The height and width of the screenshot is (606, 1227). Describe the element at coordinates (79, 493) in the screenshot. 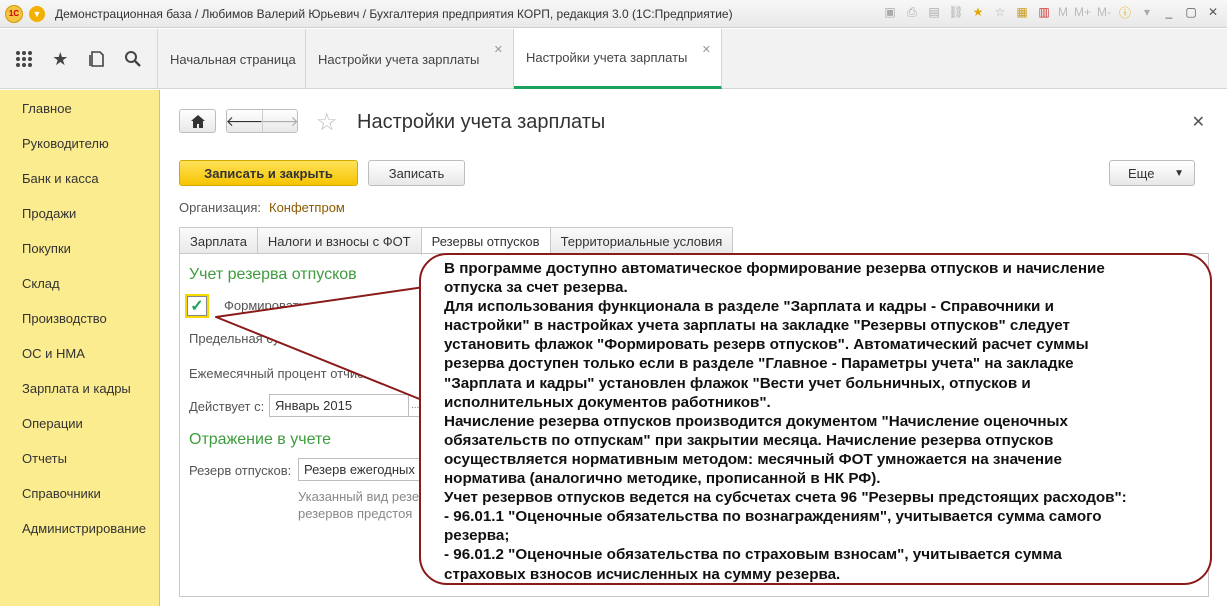

I see `sidebar-item-catalogs: Справочники` at that location.